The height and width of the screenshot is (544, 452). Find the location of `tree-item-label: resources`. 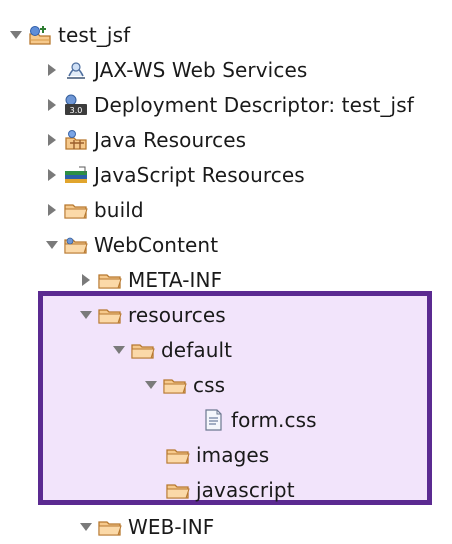

tree-item-label: resources is located at coordinates (177, 315).